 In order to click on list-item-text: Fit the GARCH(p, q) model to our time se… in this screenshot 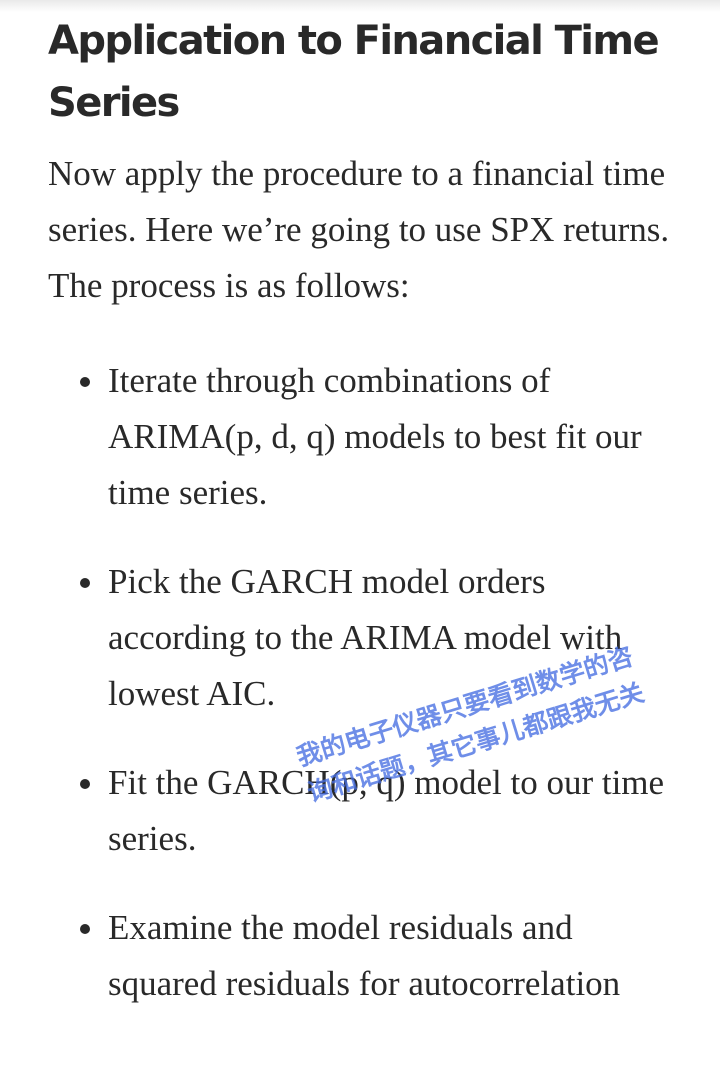, I will do `click(386, 810)`.